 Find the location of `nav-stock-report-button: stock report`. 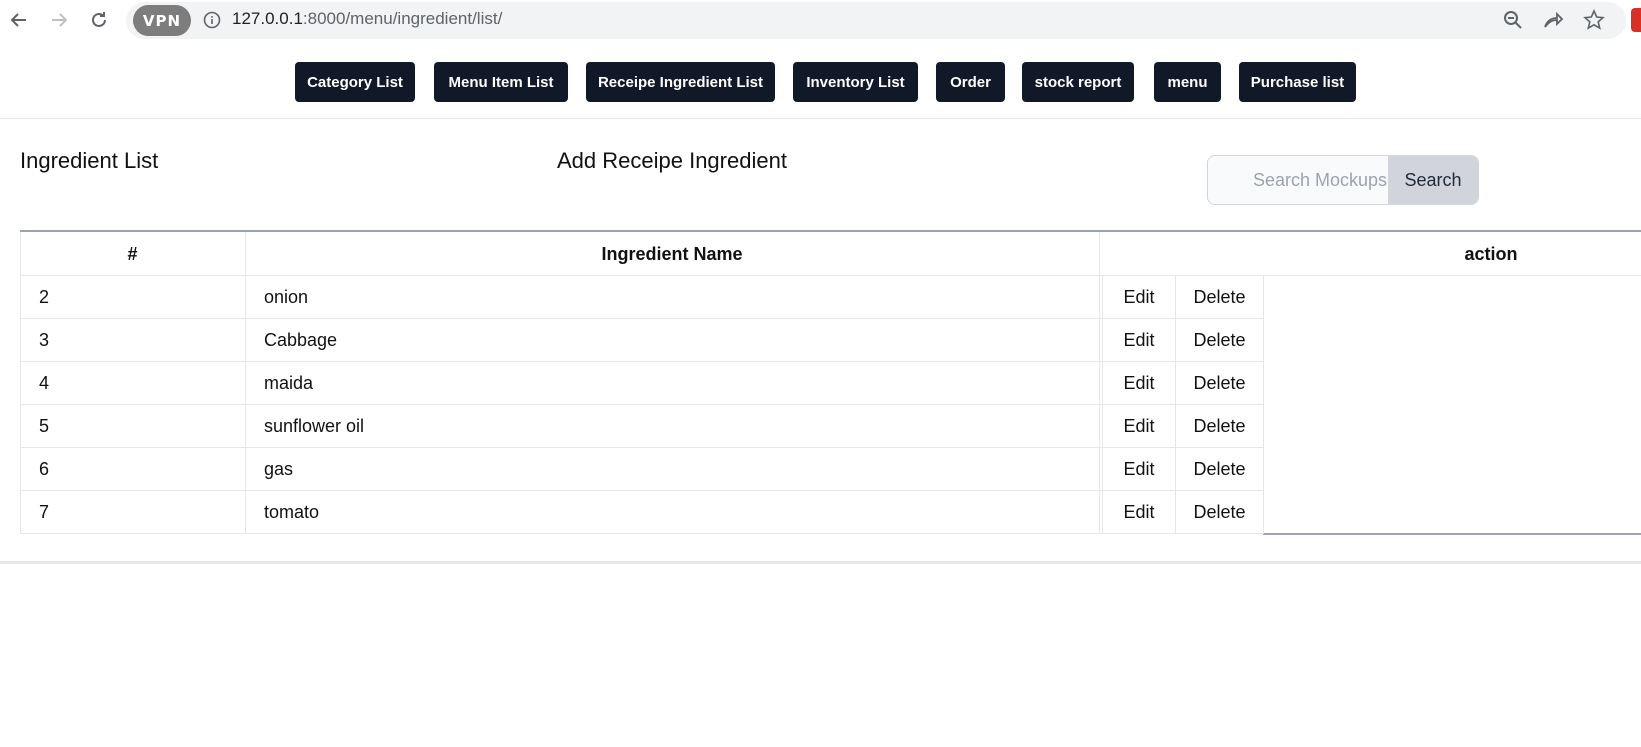

nav-stock-report-button: stock report is located at coordinates (1078, 82).